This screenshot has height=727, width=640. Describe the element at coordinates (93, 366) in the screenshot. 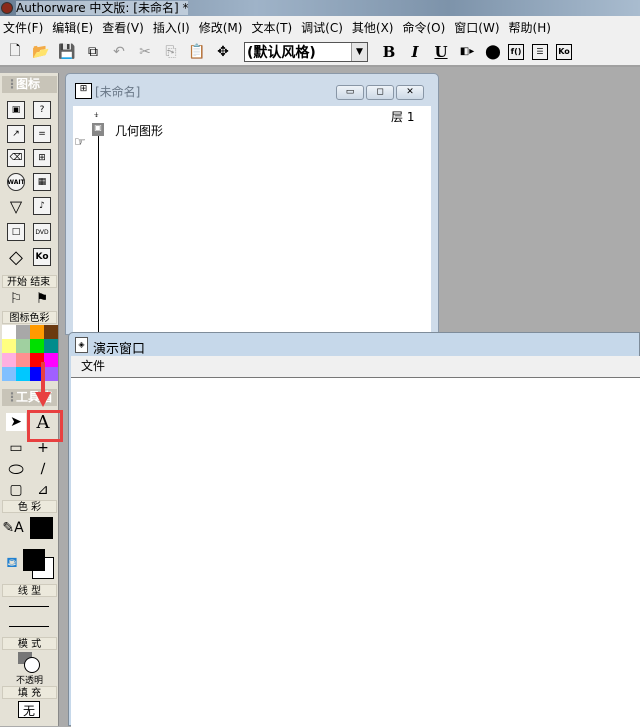

I see `presentation-menu-file: 文件` at that location.